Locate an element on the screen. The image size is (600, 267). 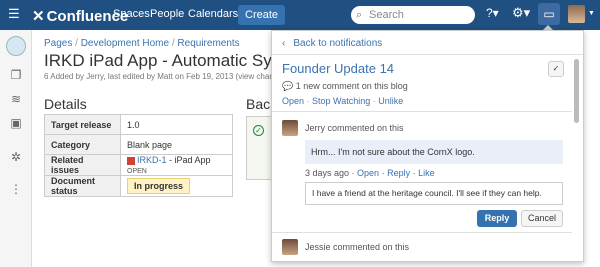
nav-people: People is located at coordinates (167, 14).